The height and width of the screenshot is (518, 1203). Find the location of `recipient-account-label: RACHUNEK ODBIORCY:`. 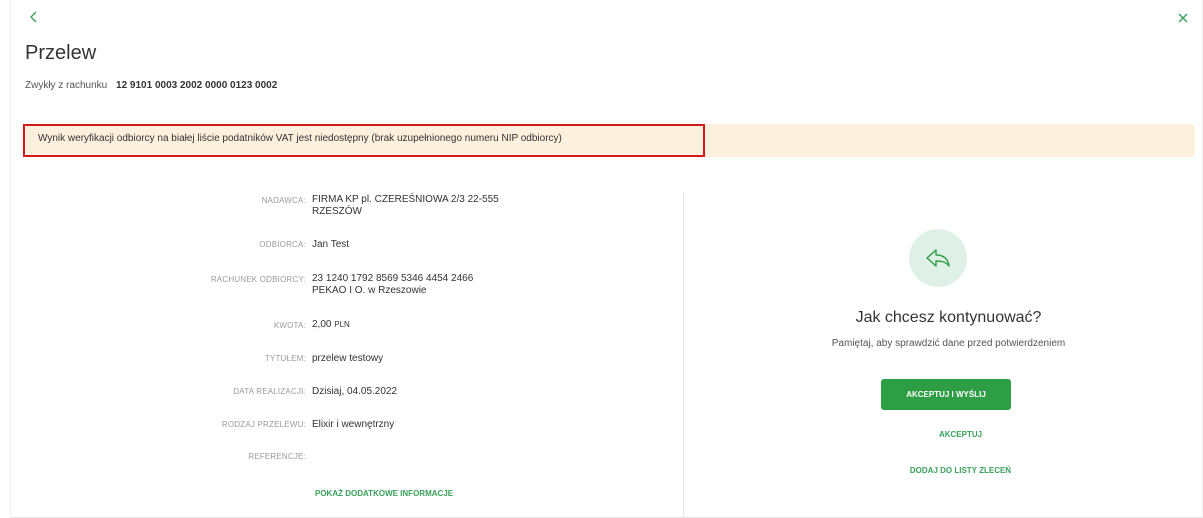

recipient-account-label: RACHUNEK ODBIORCY: is located at coordinates (258, 279).